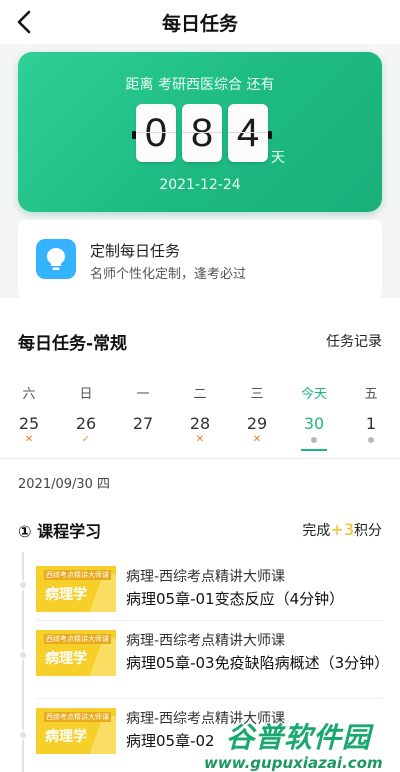 This screenshot has width=400, height=772. What do you see at coordinates (200, 394) in the screenshot?
I see `day-weekday: 二` at bounding box center [200, 394].